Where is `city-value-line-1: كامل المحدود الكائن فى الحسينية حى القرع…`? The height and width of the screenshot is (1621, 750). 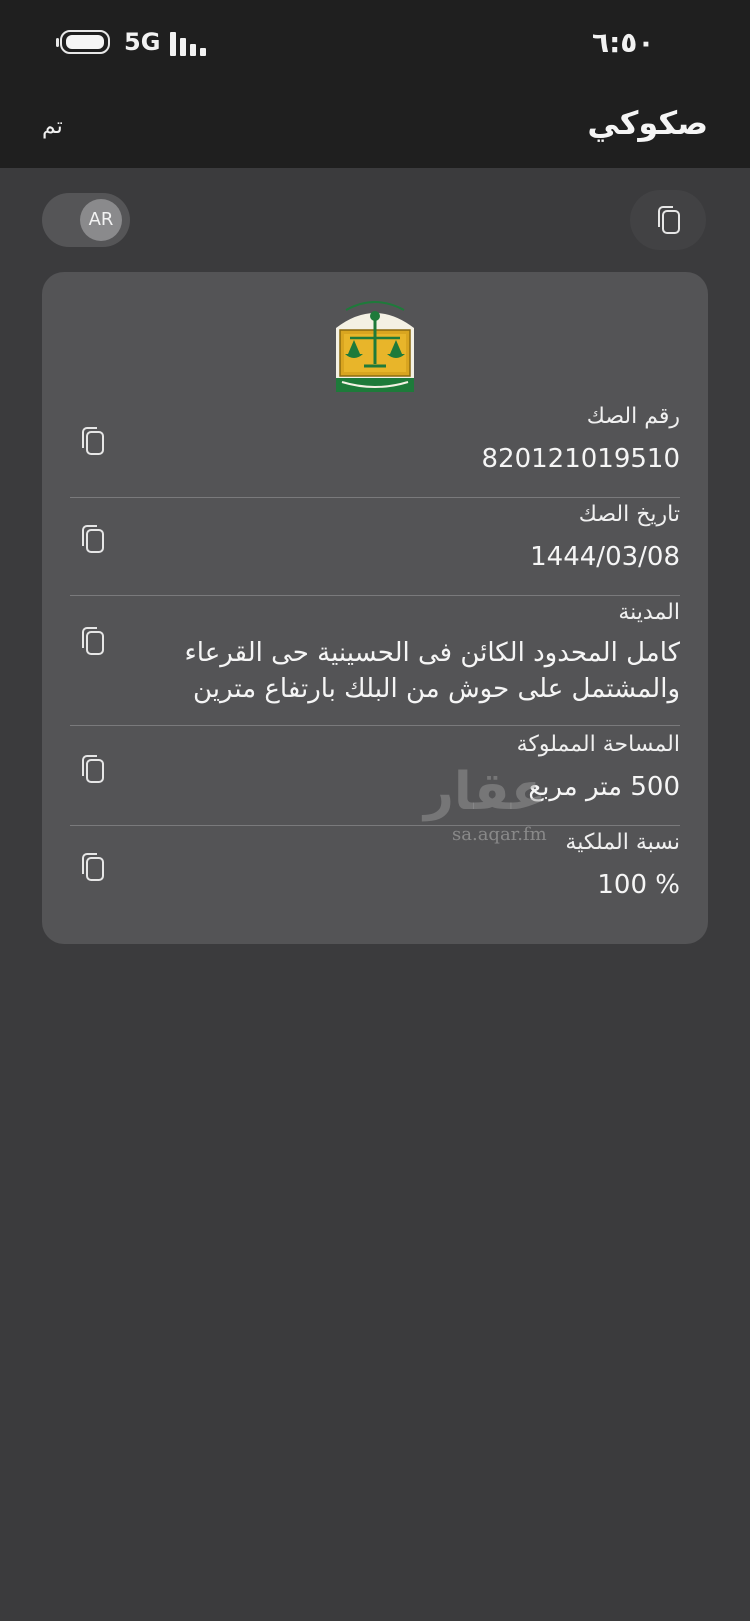
city-value-line-1: كامل المحدود الكائن فى الحسينية حى القرع… is located at coordinates (432, 653).